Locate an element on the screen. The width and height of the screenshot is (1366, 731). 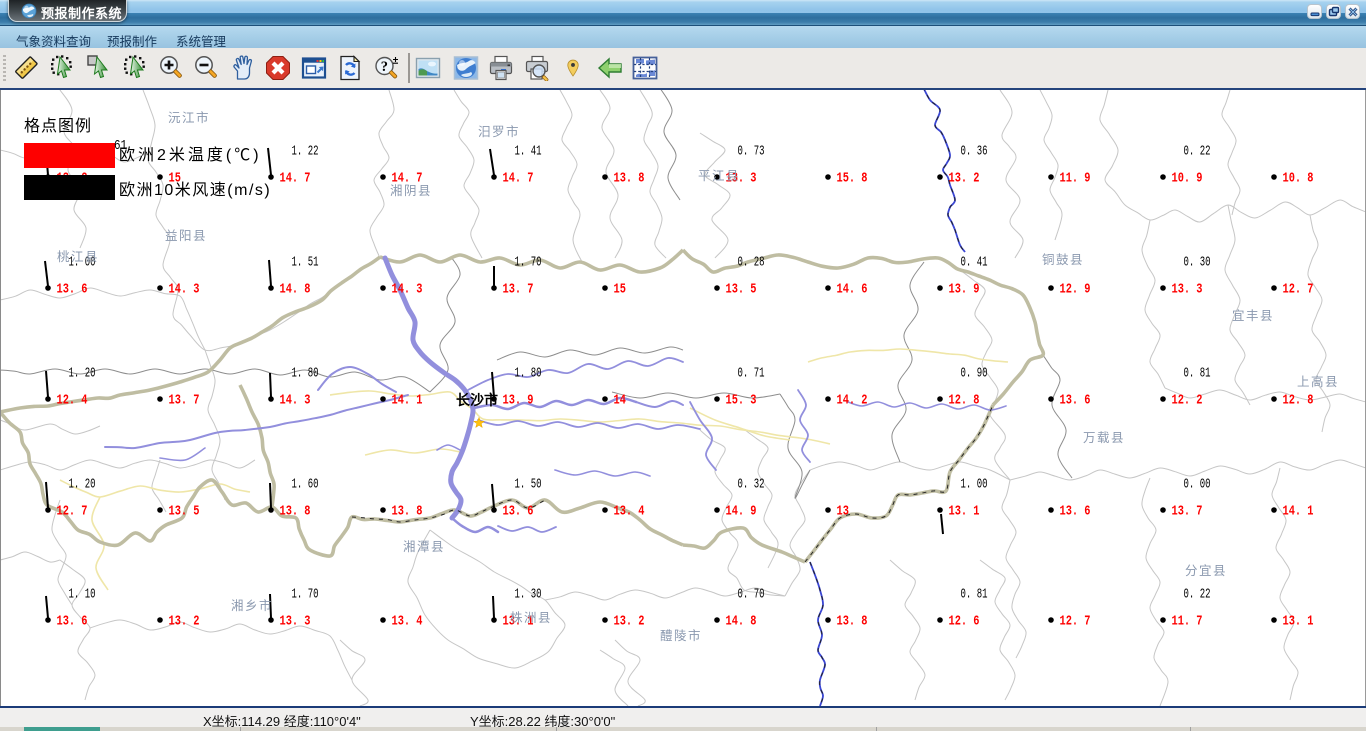
svg-text: 益阳县 is located at coordinates (186, 236).